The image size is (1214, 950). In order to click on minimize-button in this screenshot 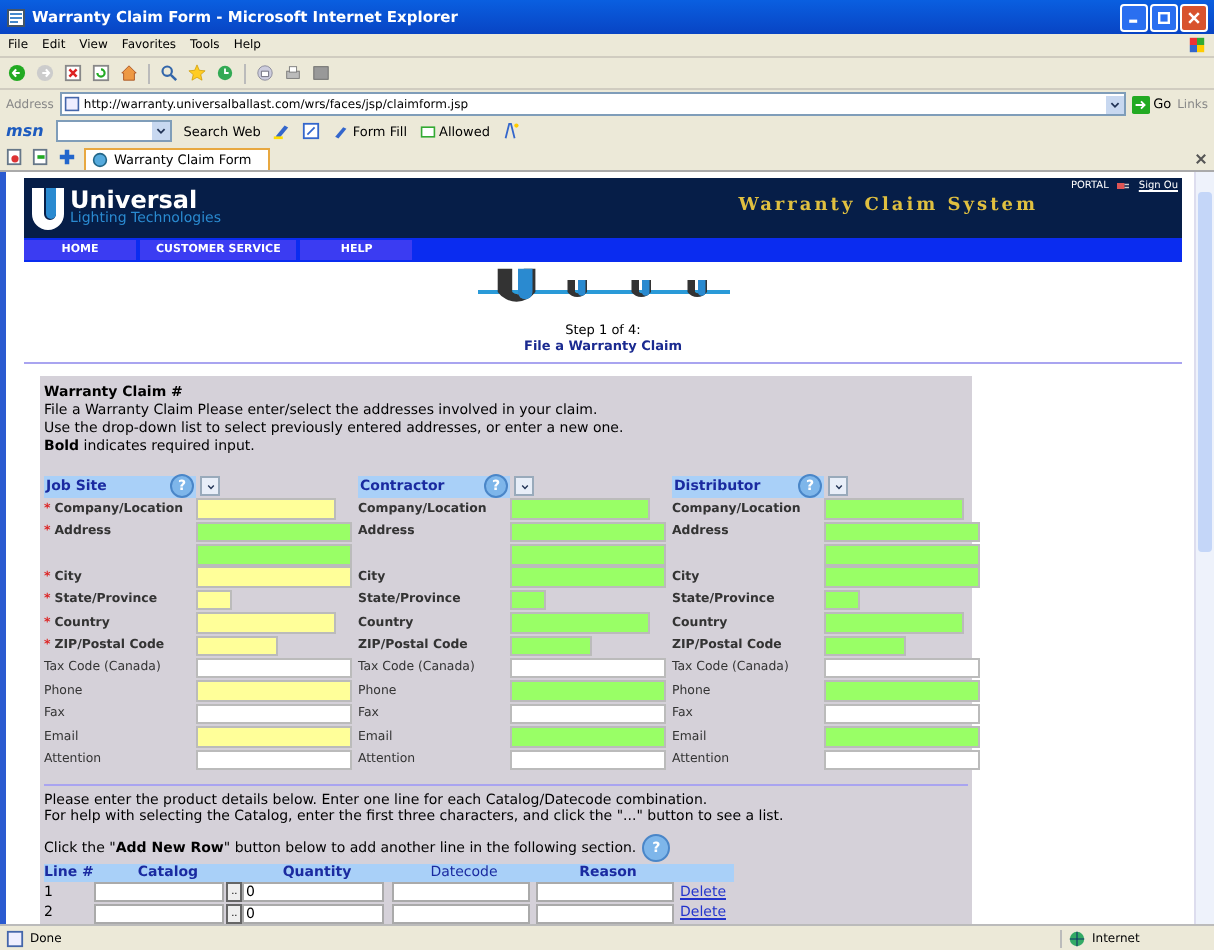, I will do `click(1134, 17)`.